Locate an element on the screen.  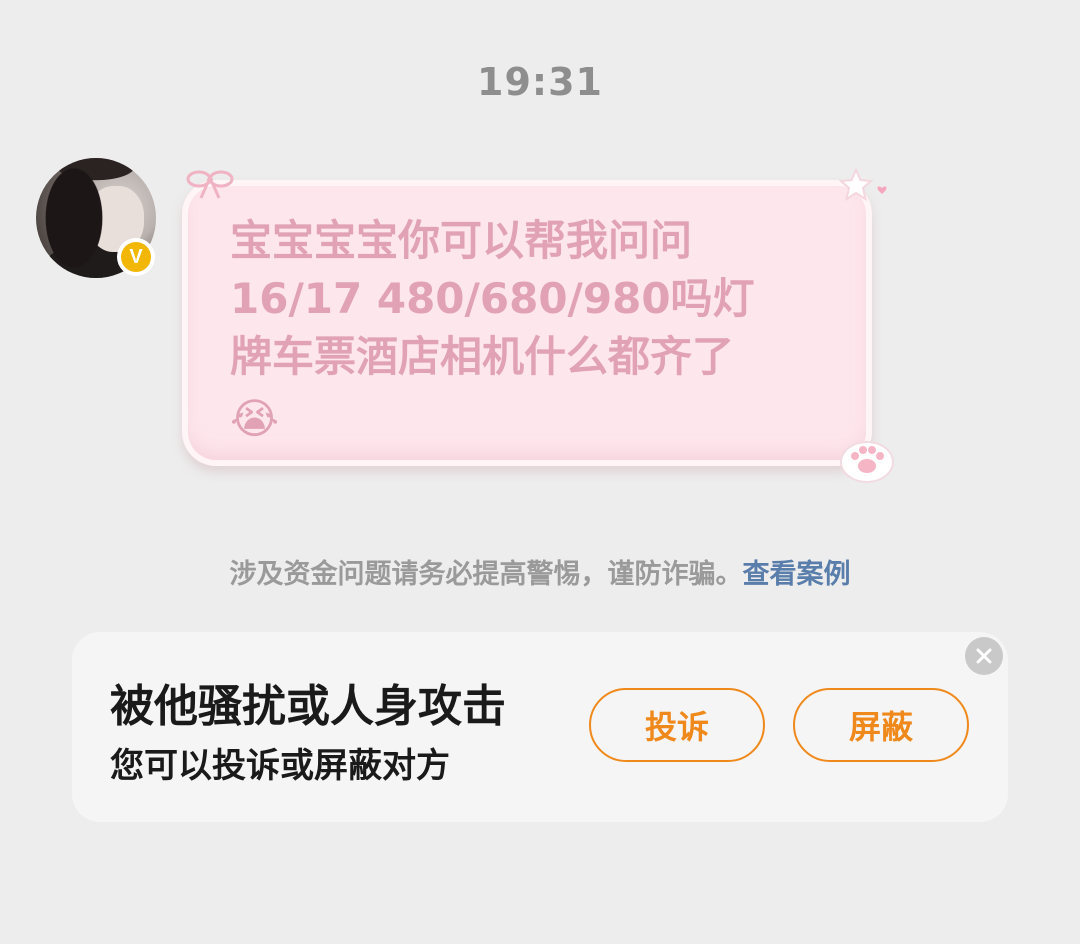
report-title: 被他骚扰或人身攻击 is located at coordinates (308, 706).